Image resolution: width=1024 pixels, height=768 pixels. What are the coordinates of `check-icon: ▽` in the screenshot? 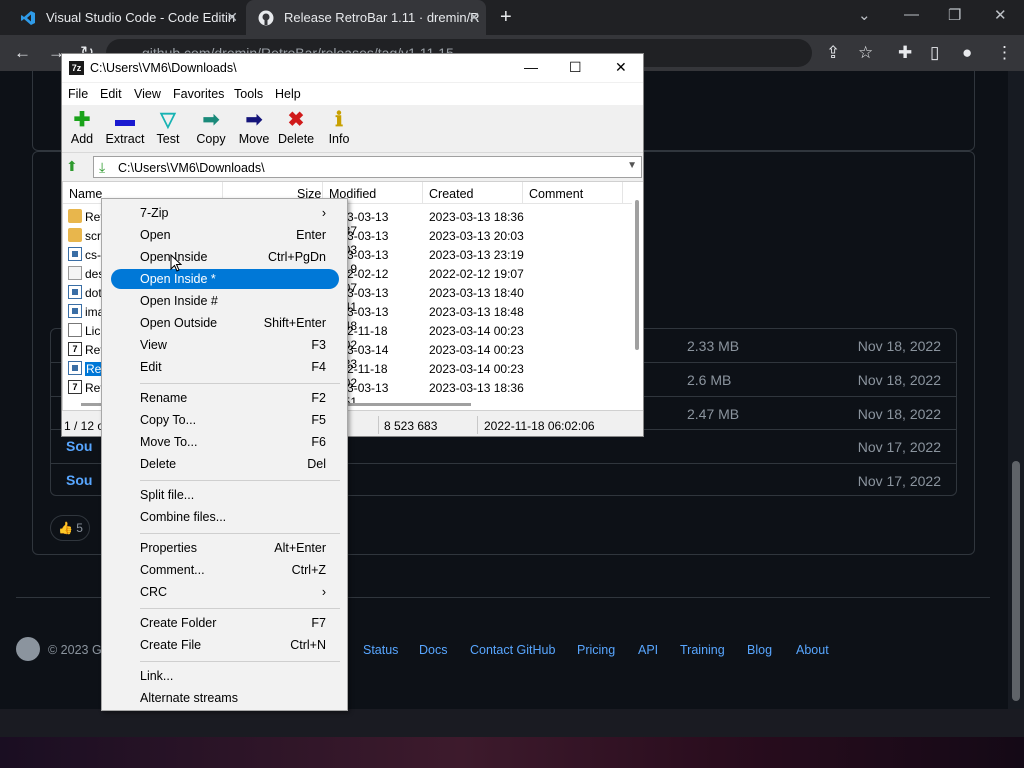 It's located at (168, 120).